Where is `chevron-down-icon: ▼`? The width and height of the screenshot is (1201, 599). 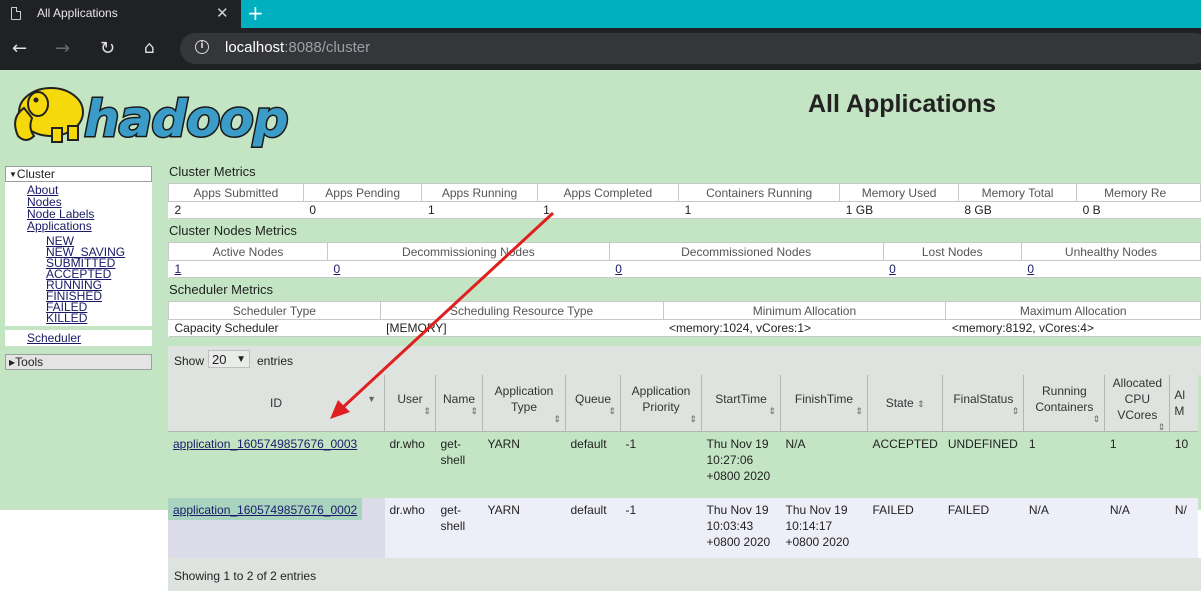 chevron-down-icon: ▼ is located at coordinates (241, 359).